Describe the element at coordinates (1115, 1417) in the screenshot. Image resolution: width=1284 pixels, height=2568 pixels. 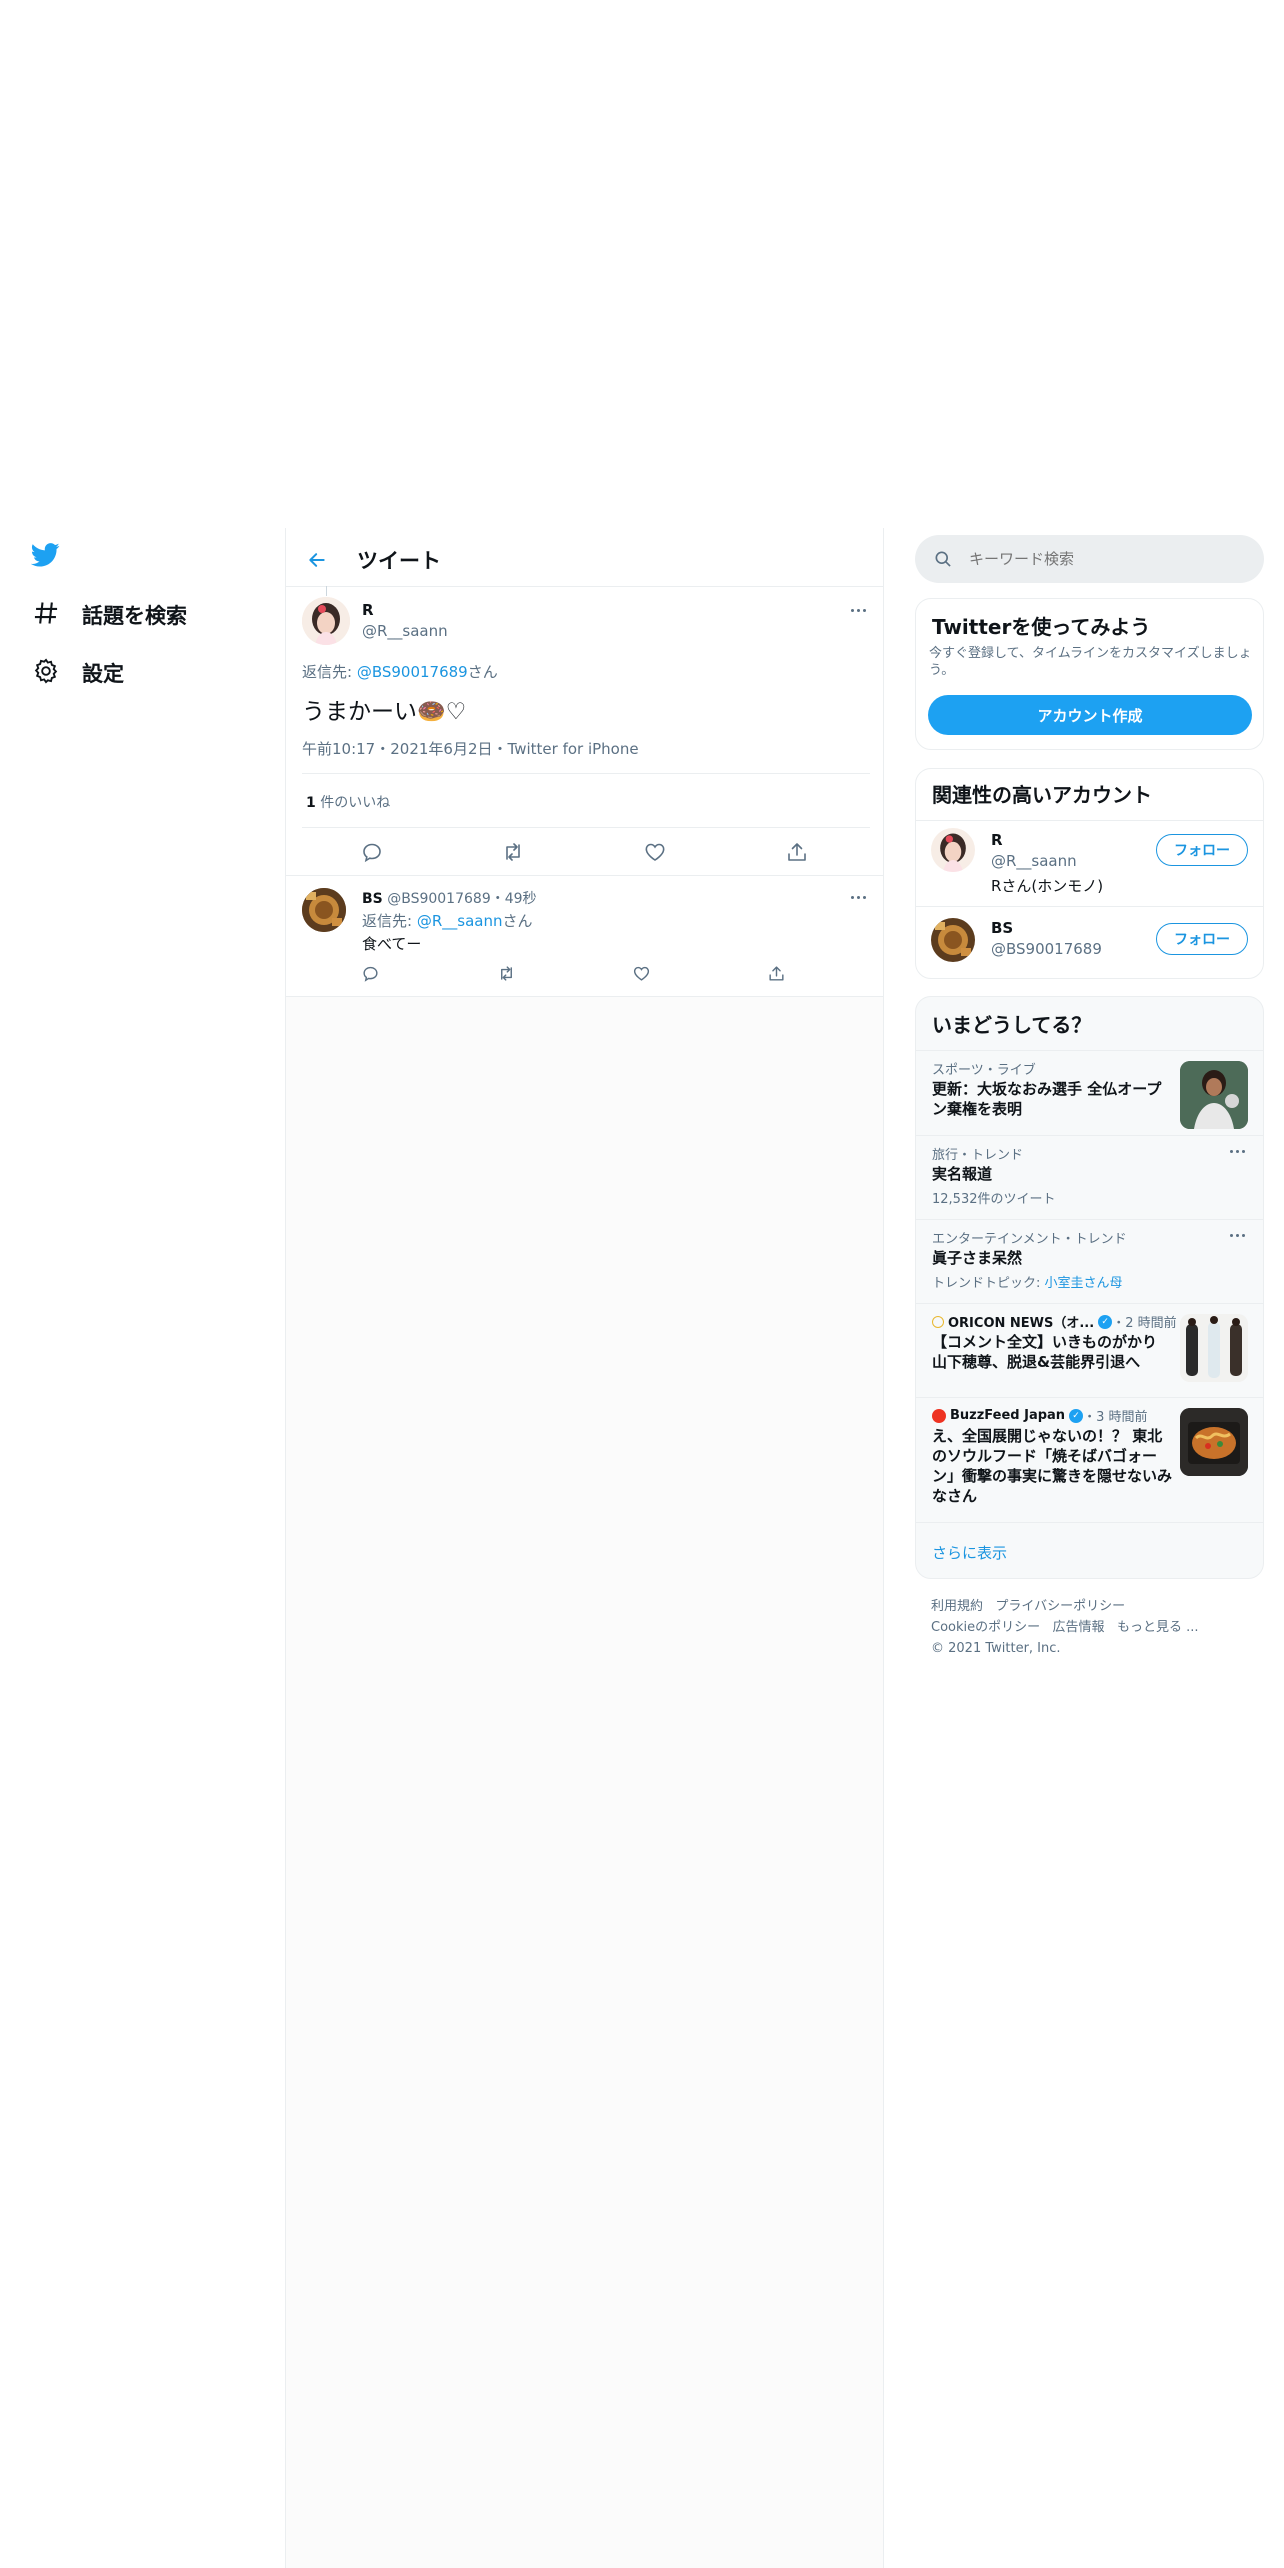
I see `news-time: ・3 時間前` at that location.